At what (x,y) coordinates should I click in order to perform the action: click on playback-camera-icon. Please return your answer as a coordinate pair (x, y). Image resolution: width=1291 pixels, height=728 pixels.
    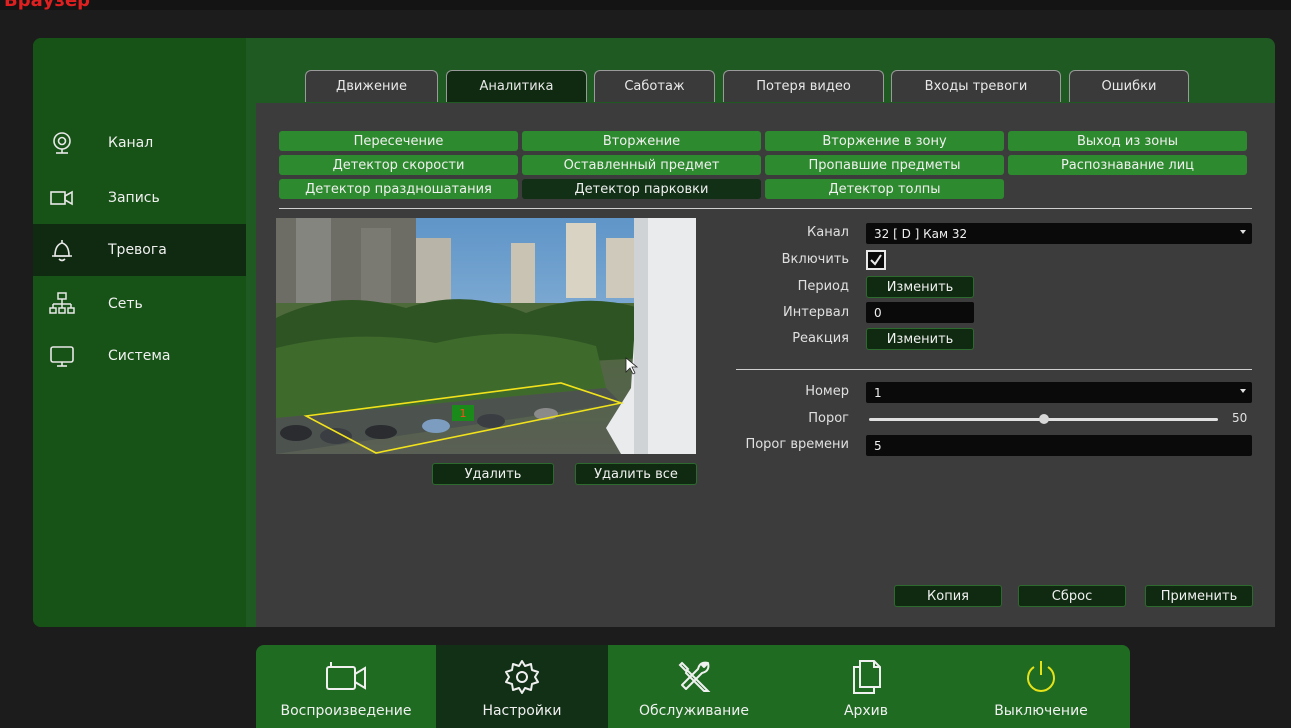
    Looking at the image, I should click on (346, 677).